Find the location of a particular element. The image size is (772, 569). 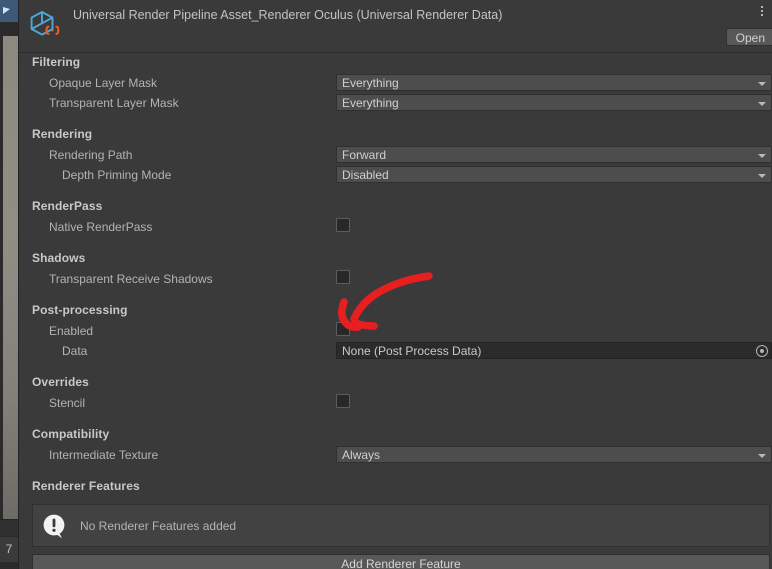

unity-scriptable-object-icon is located at coordinates (46, 26).